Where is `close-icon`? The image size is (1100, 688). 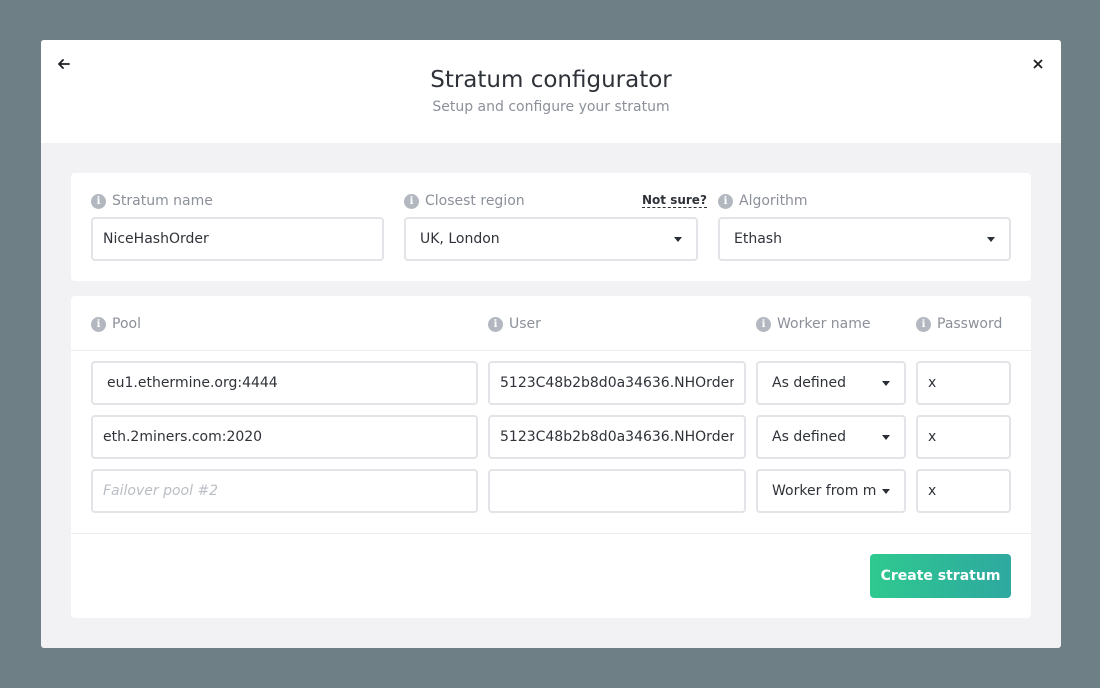 close-icon is located at coordinates (1038, 64).